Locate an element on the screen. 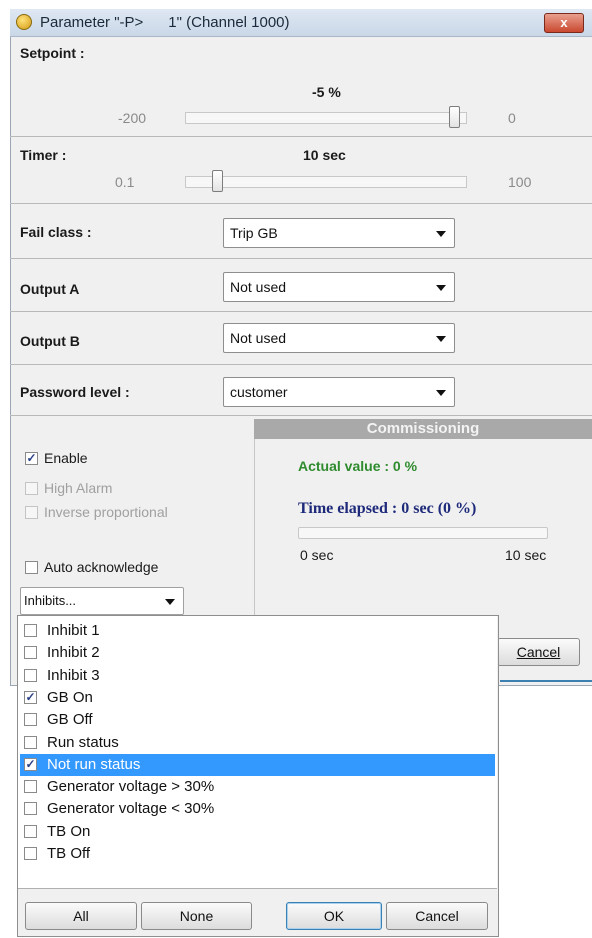  output-b-value: Not used is located at coordinates (258, 338).